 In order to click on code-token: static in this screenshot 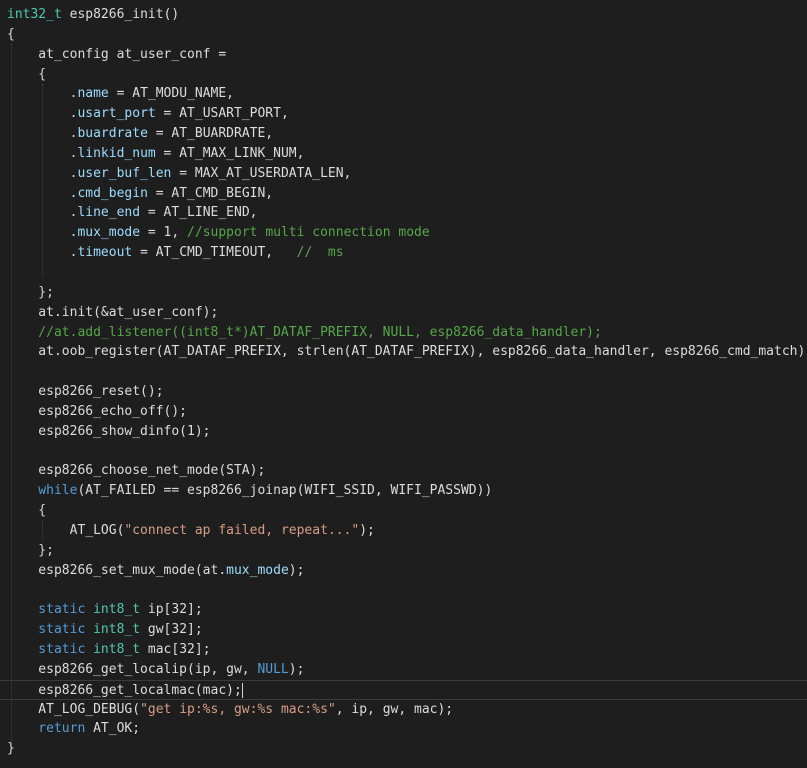, I will do `click(46, 630)`.